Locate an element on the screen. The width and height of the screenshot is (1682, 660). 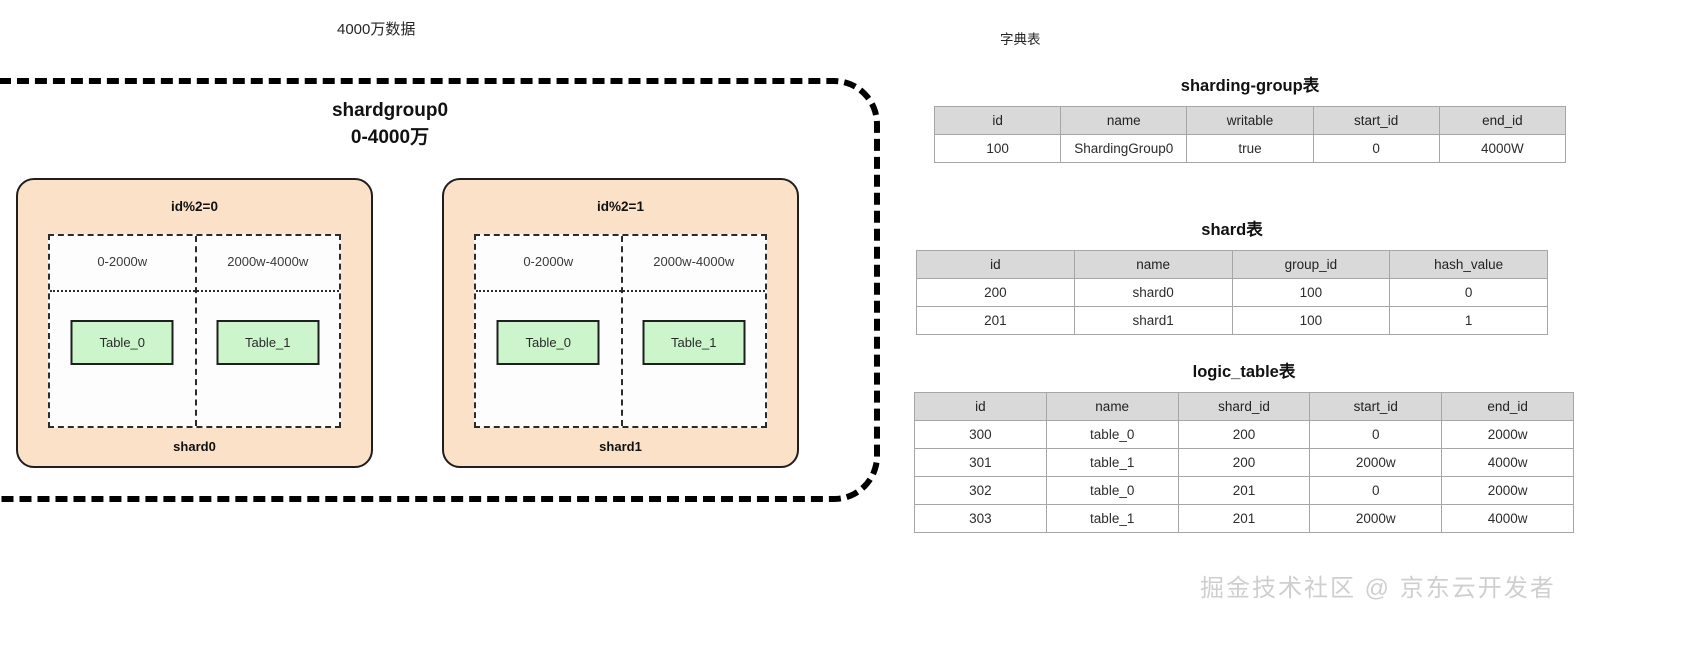
table-header-row: id name writable start_id end_id is located at coordinates (1250, 120).